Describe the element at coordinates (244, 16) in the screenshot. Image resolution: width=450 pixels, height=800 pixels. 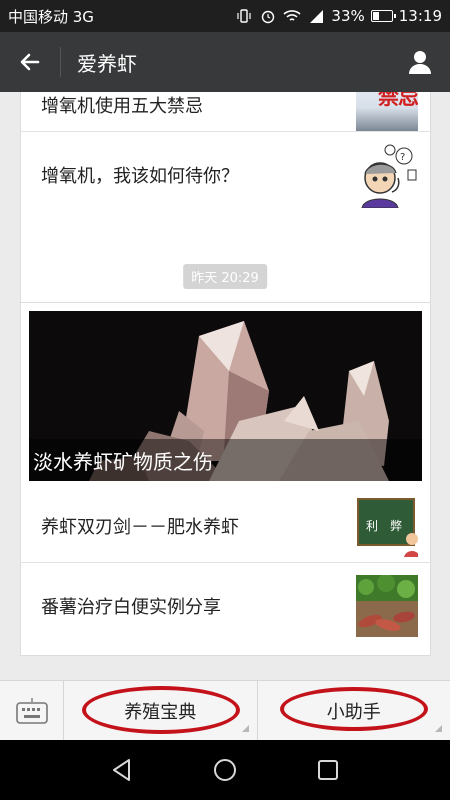
I see `vibrate-icon` at that location.